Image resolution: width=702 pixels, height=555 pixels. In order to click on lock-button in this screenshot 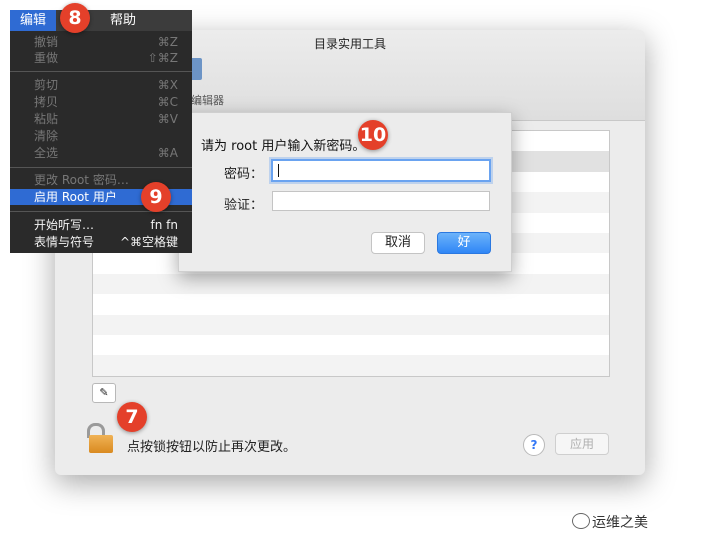, I will do `click(100, 438)`.